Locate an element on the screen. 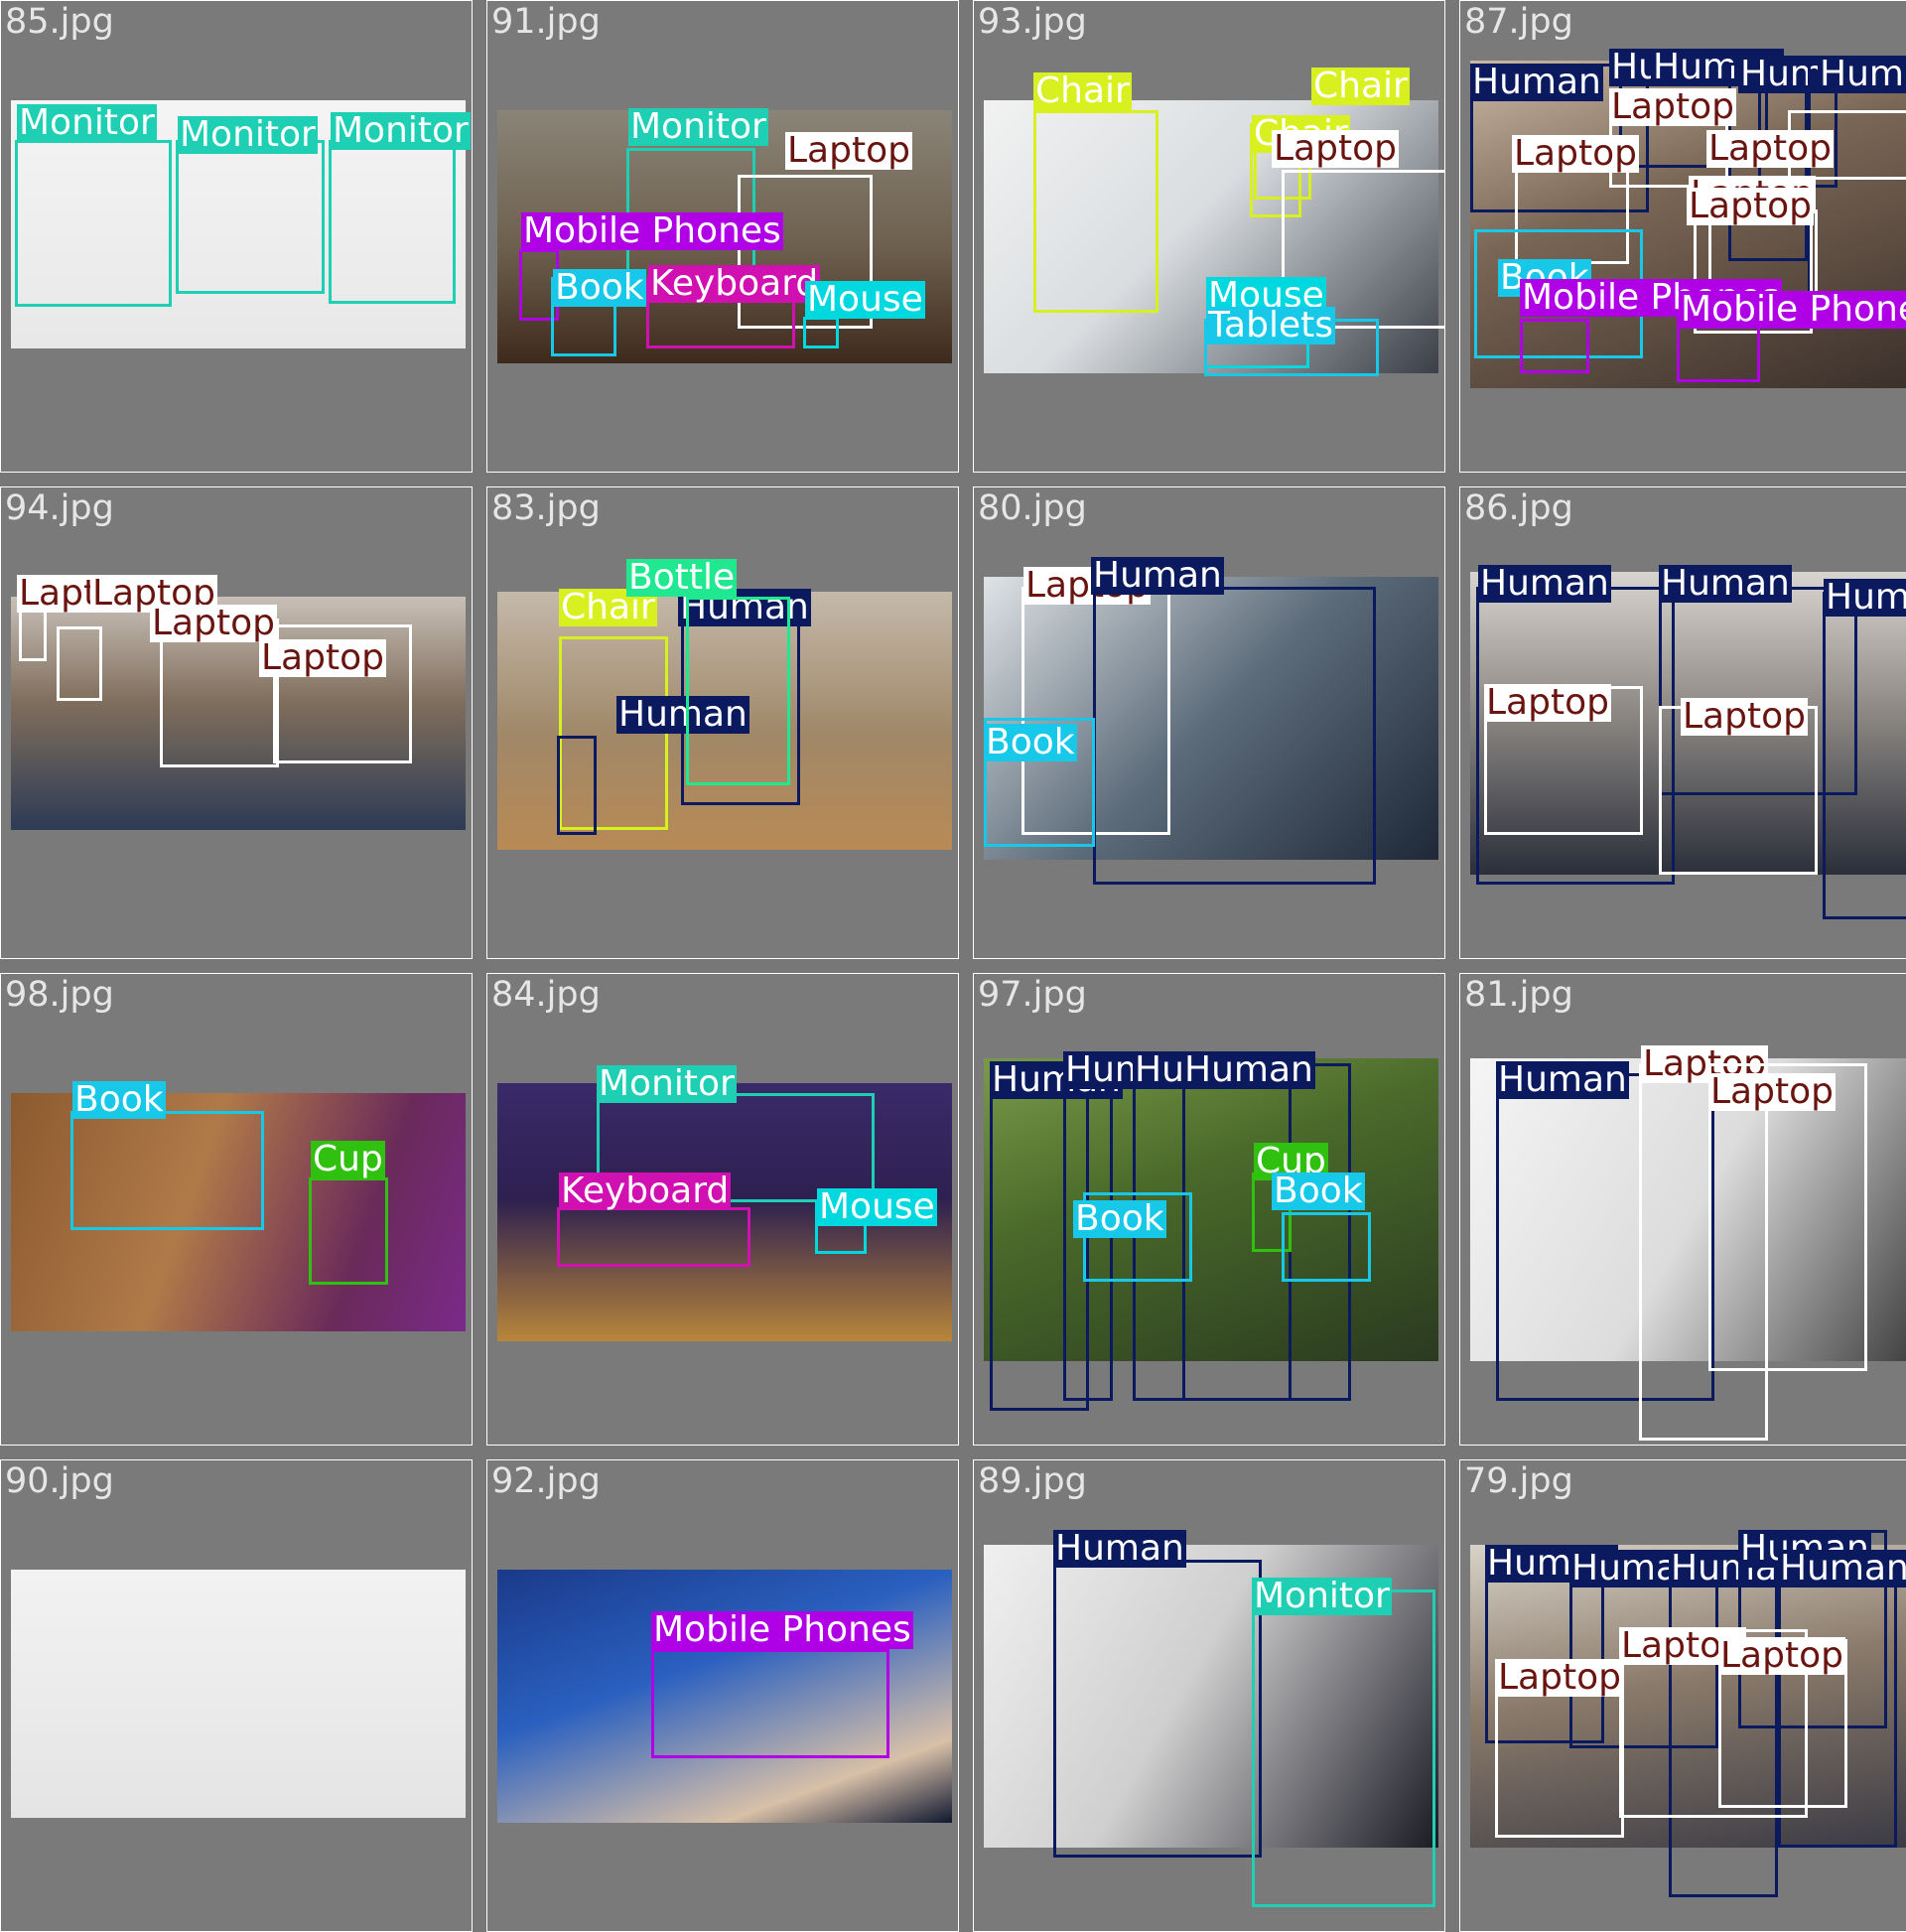 Image resolution: width=1906 pixels, height=1932 pixels. file-name-label: 93.jpg is located at coordinates (1032, 22).